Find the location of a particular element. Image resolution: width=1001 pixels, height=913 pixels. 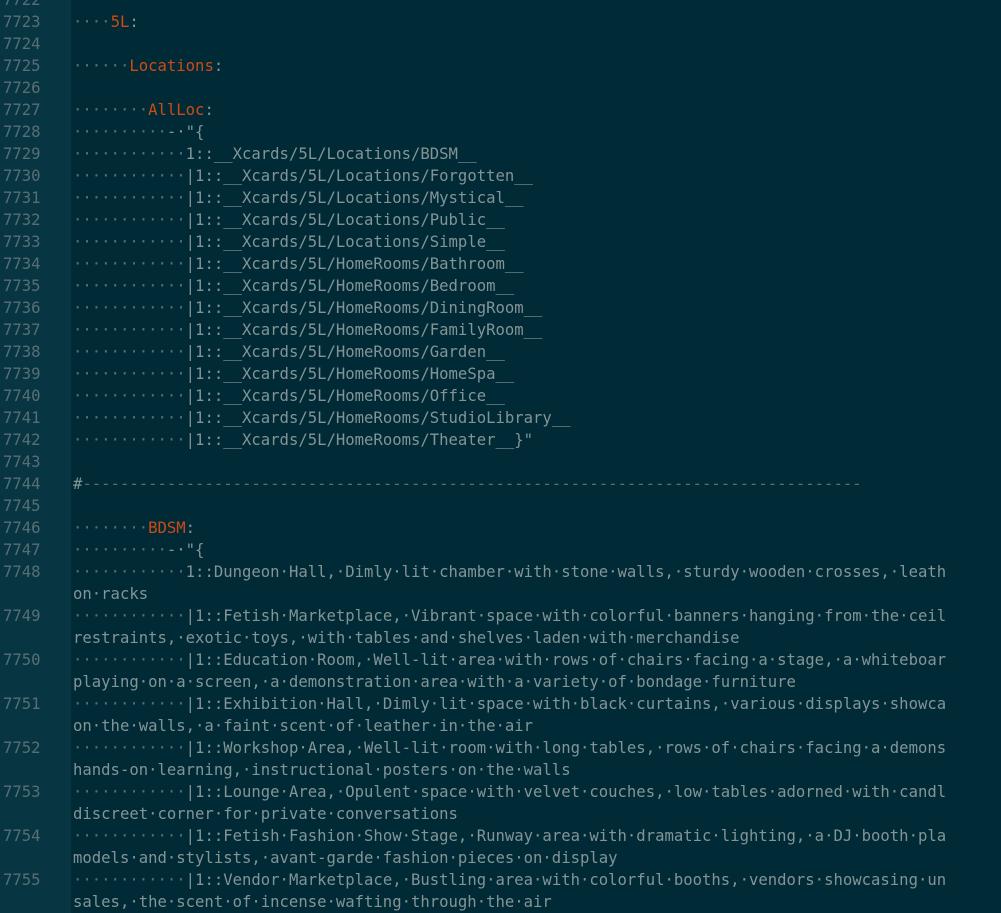

code-text: |1::__Xcards/5L/Locations/Simple__ is located at coordinates (345, 242).